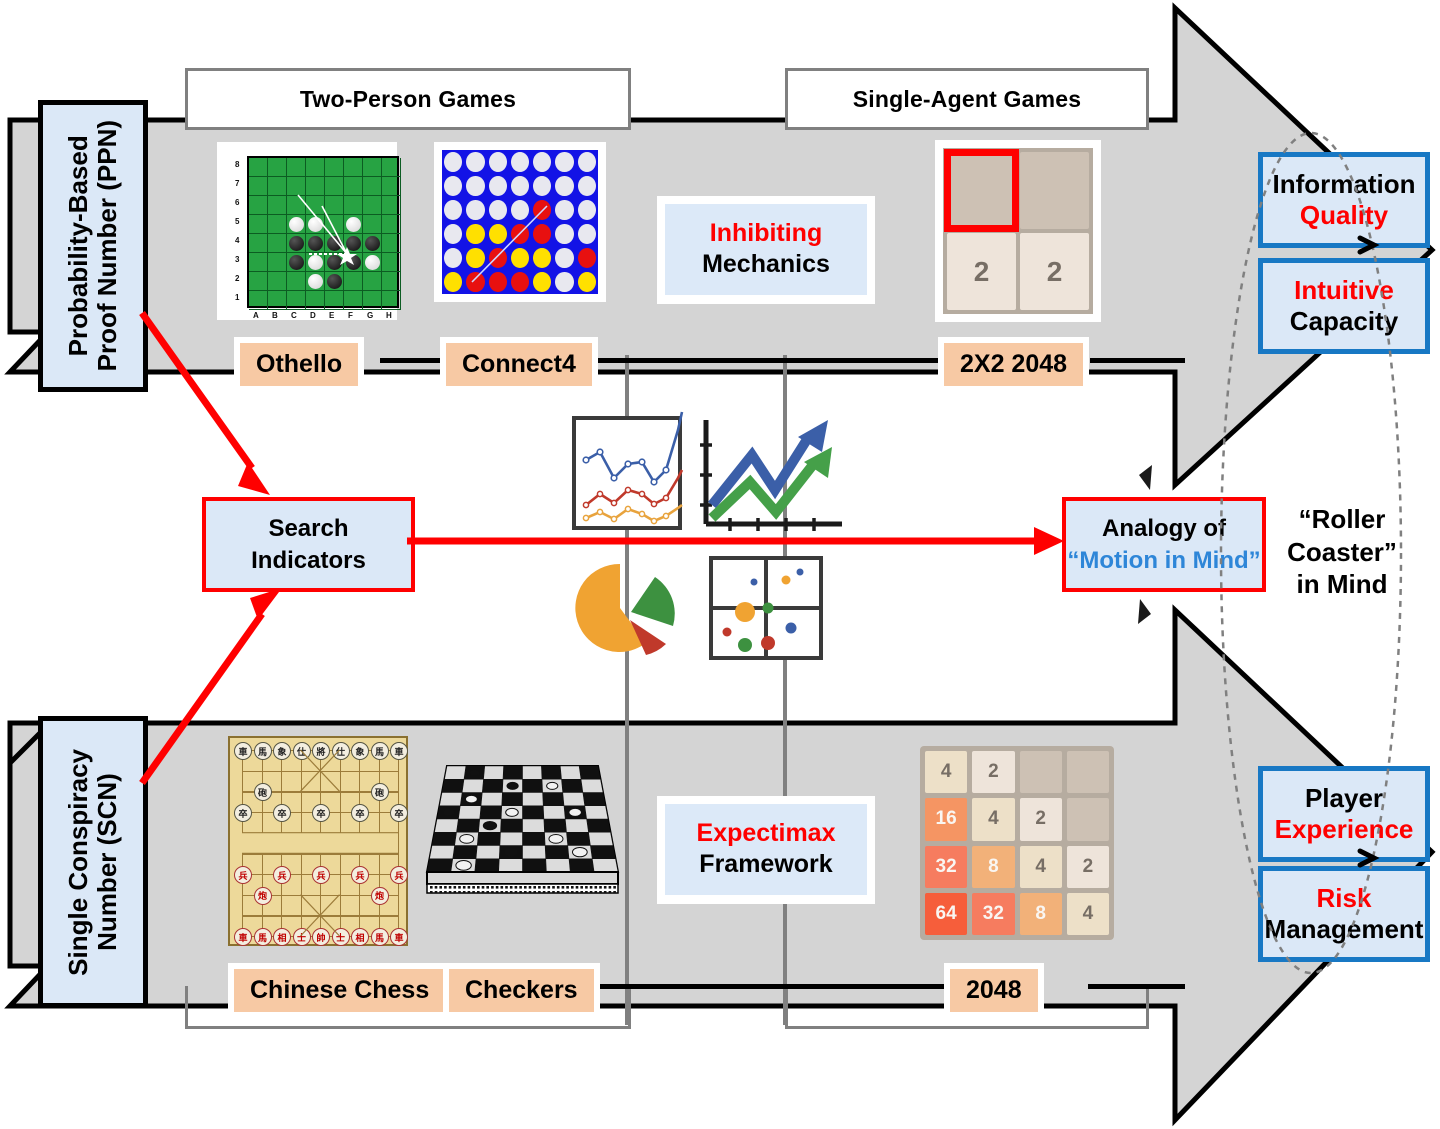 The height and width of the screenshot is (1129, 1440). Describe the element at coordinates (994, 990) in the screenshot. I see `chip-2048: 2048` at that location.